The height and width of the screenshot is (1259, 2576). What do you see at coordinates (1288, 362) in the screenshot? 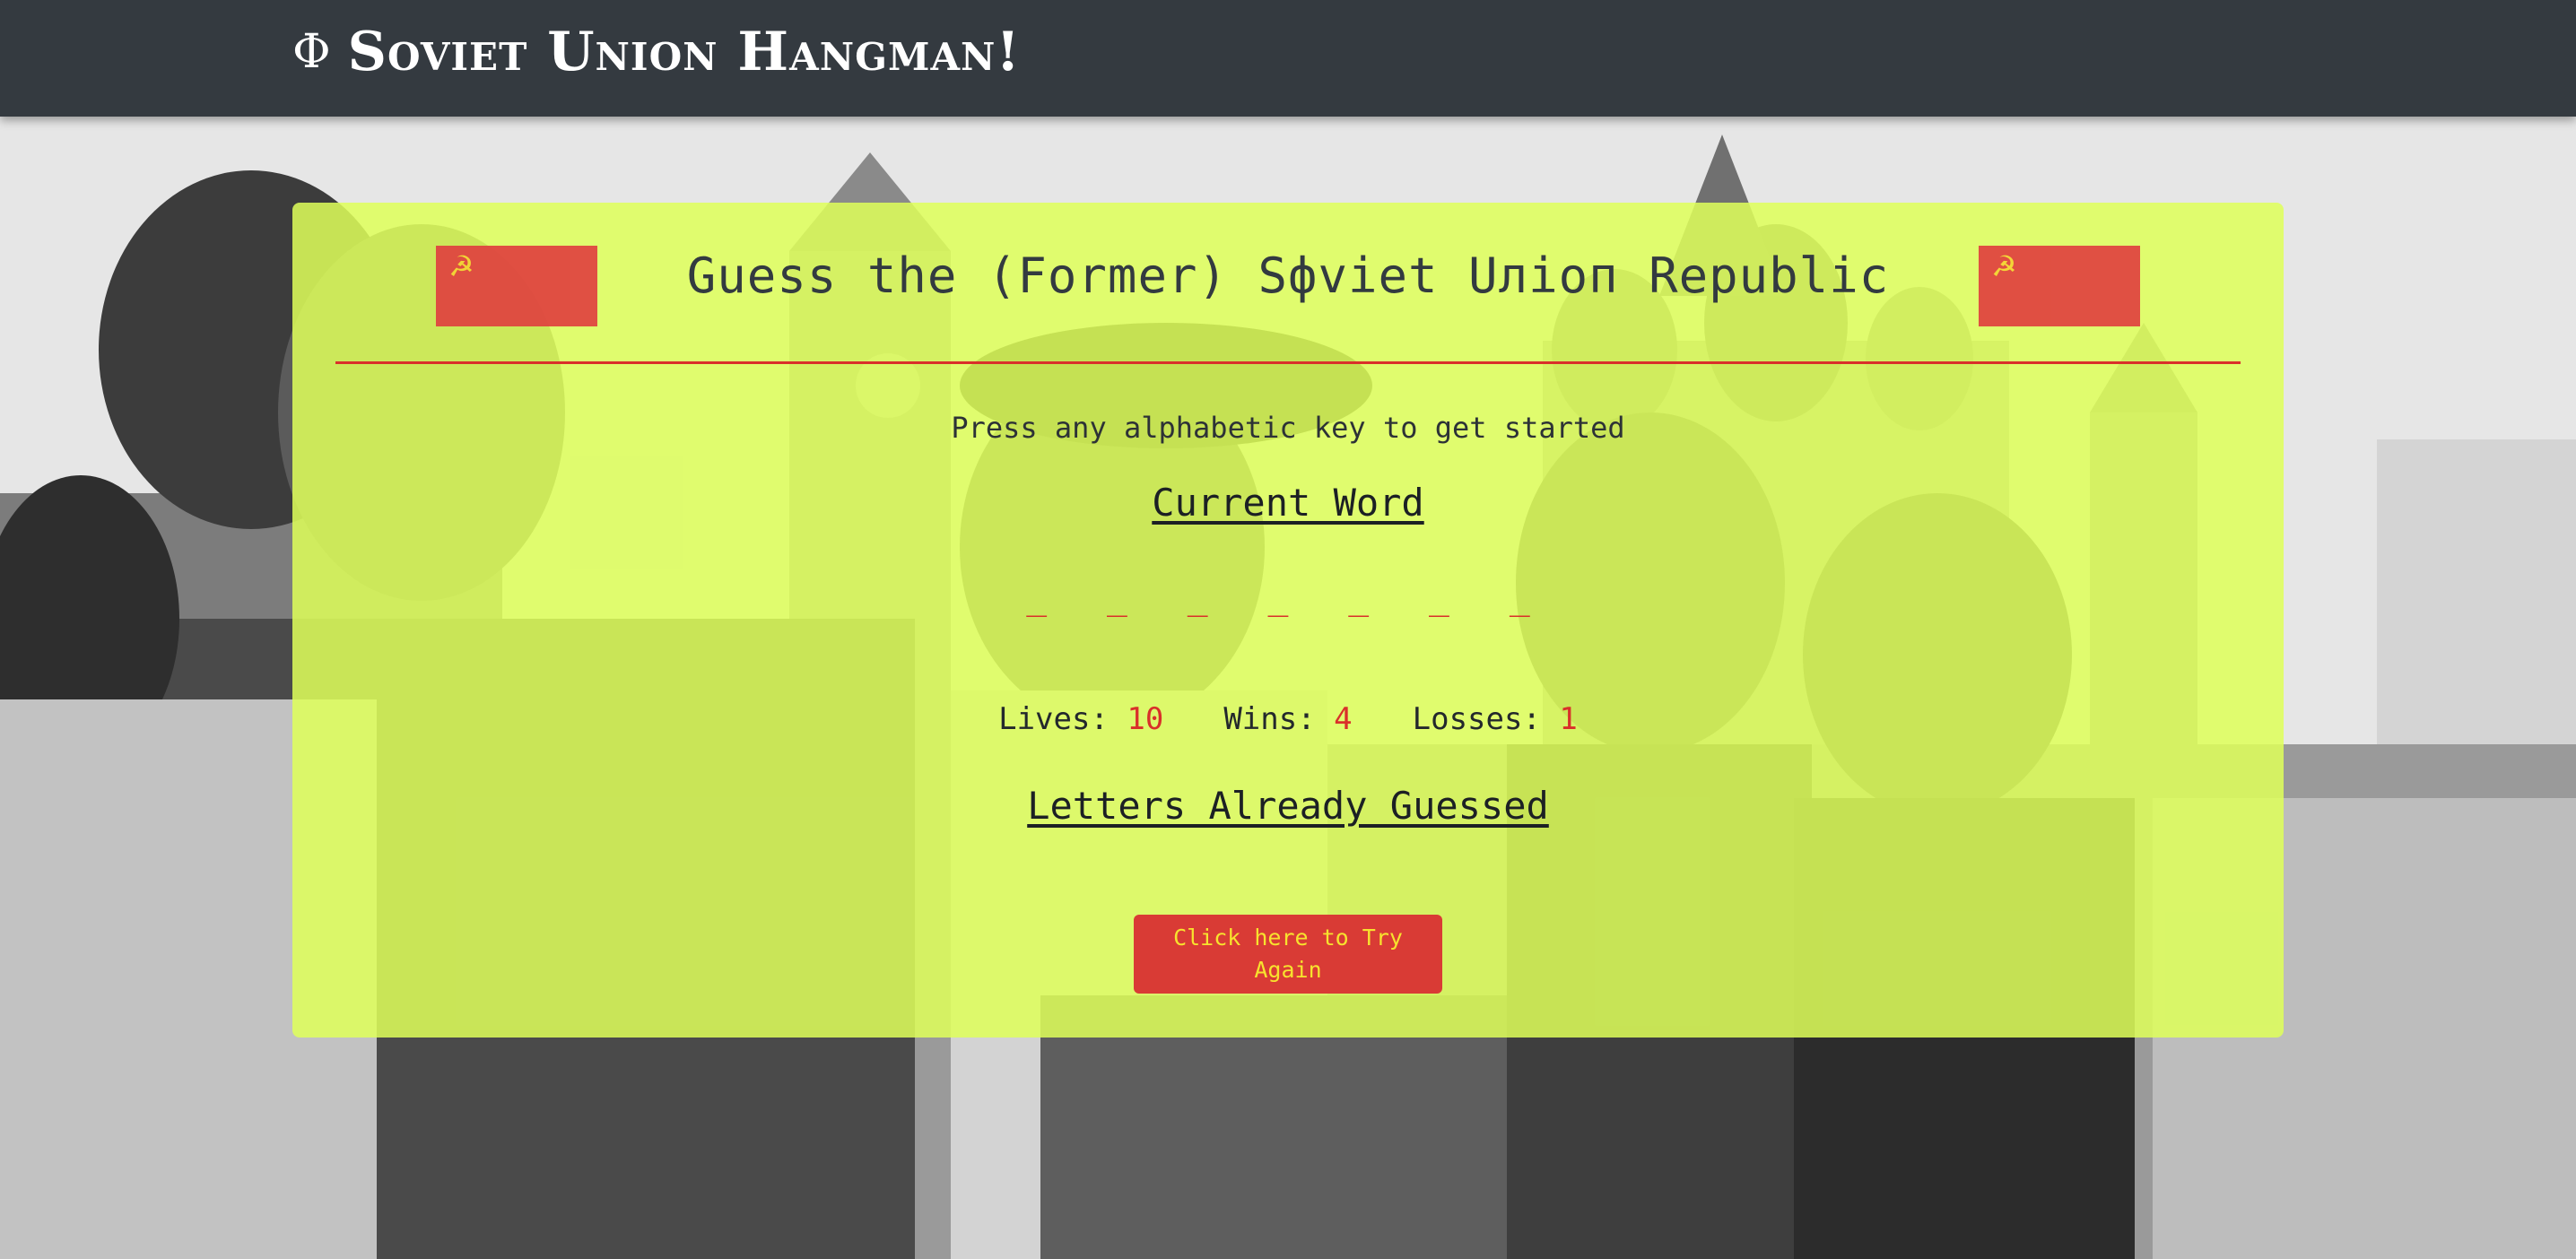
I see `title-divider` at bounding box center [1288, 362].